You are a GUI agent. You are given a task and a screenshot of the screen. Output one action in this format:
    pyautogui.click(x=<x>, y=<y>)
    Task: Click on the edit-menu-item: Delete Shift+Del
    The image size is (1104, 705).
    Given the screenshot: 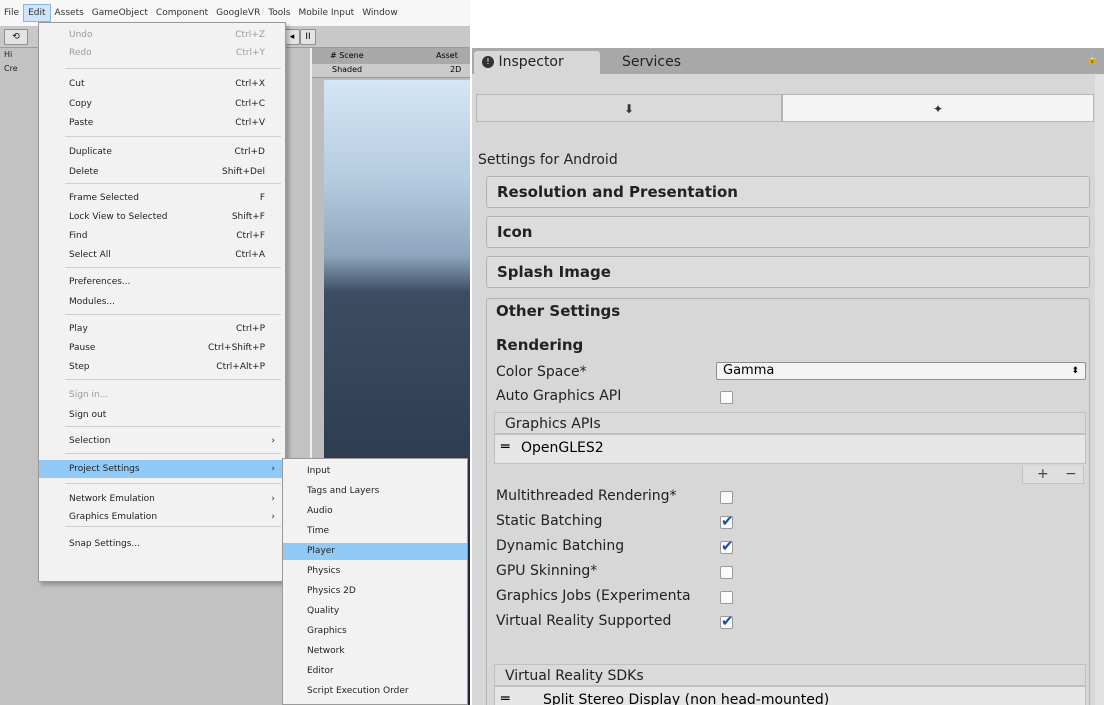 What is the action you would take?
    pyautogui.click(x=162, y=172)
    